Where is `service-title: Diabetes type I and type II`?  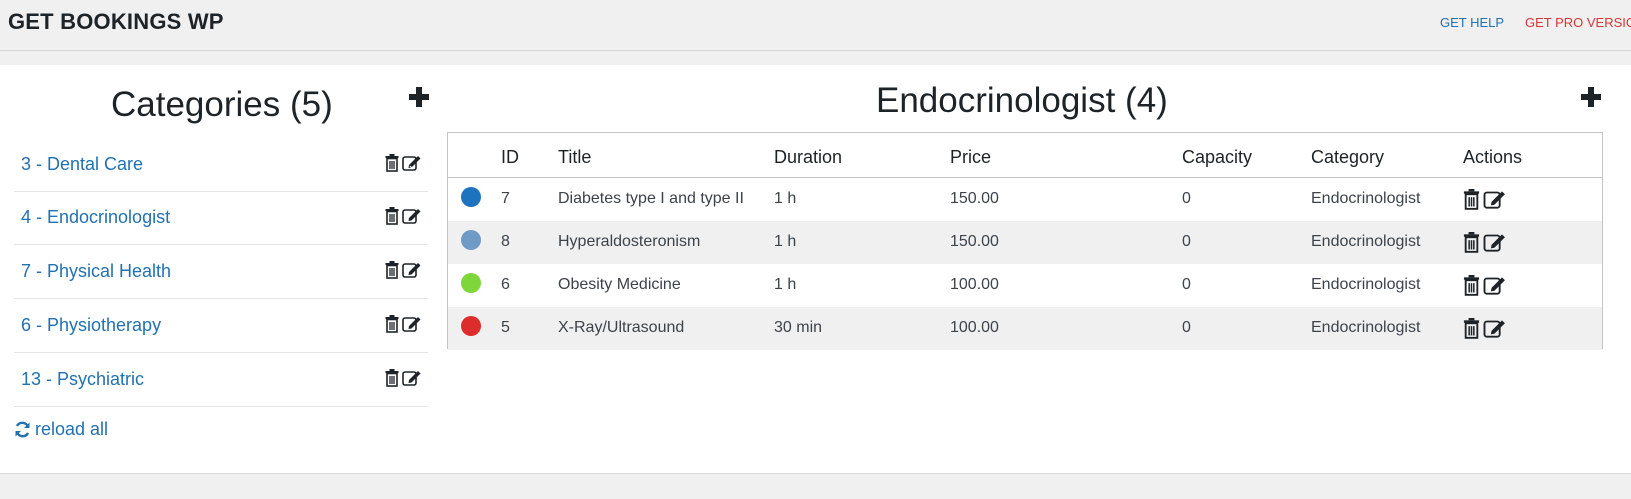
service-title: Diabetes type I and type II is located at coordinates (651, 198).